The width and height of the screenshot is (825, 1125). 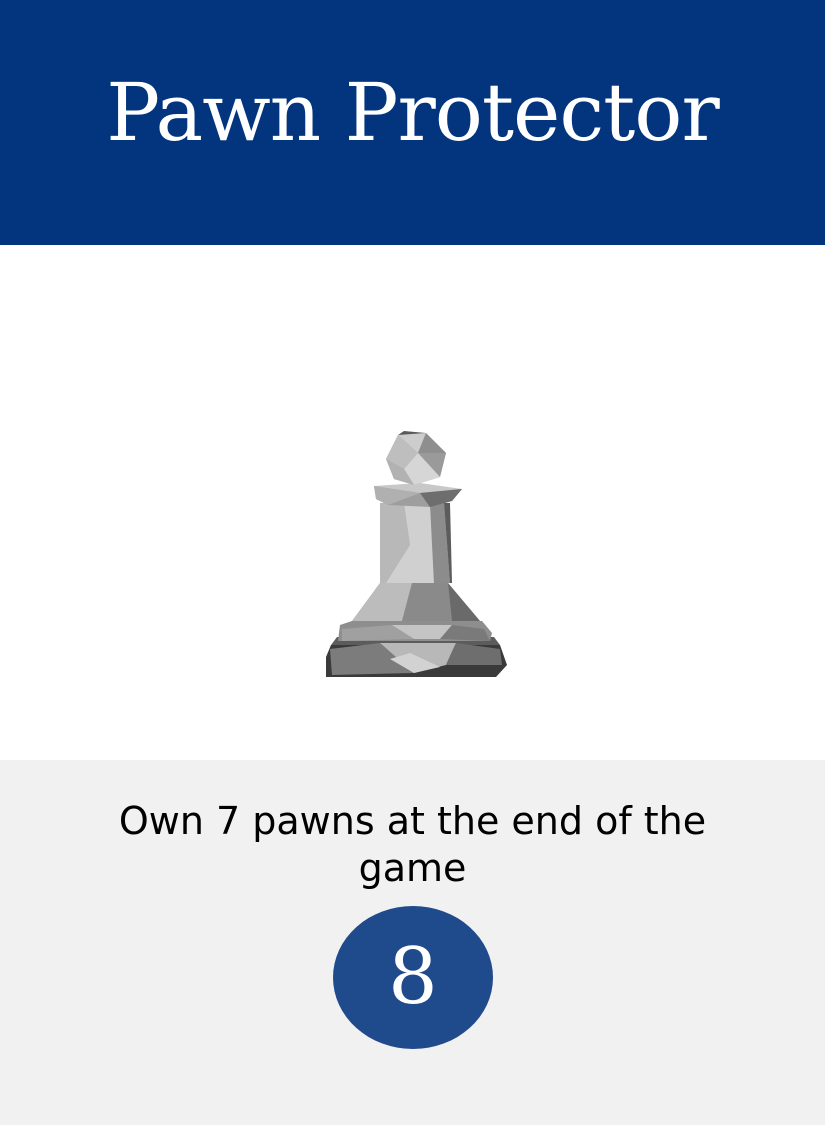 I want to click on chess-pawn-icon, so click(x=416, y=554).